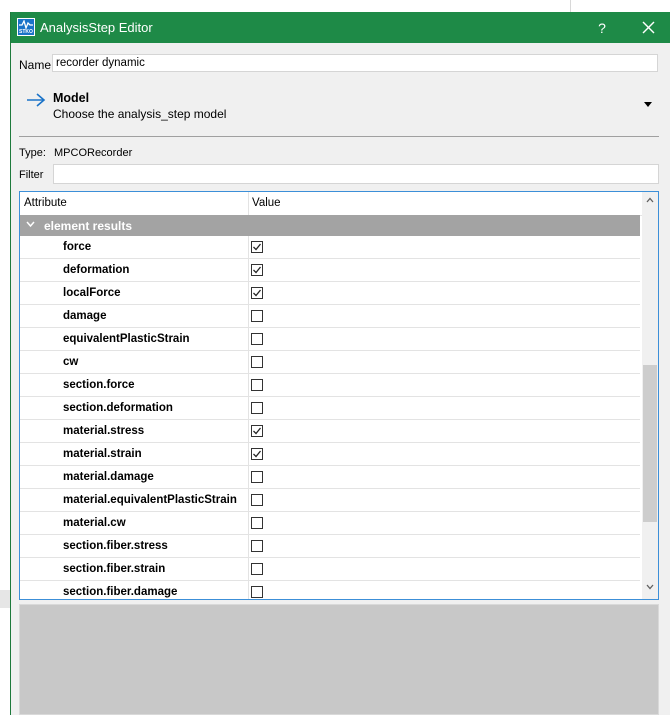  What do you see at coordinates (71, 98) in the screenshot?
I see `model-title: Model` at bounding box center [71, 98].